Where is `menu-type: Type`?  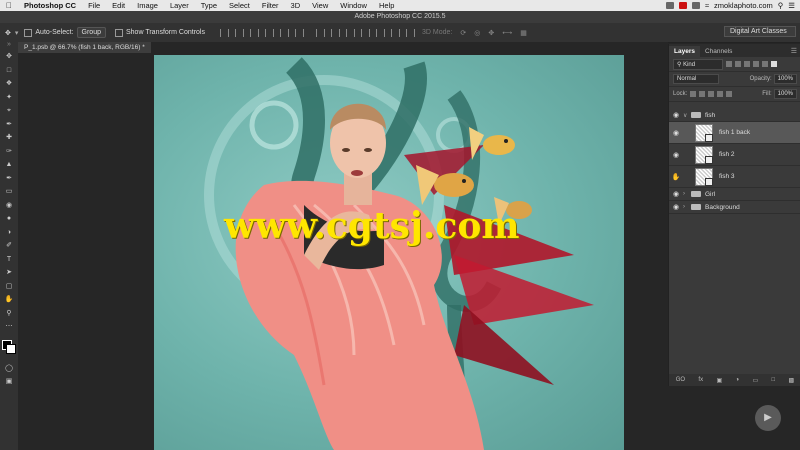 menu-type: Type is located at coordinates (209, 5).